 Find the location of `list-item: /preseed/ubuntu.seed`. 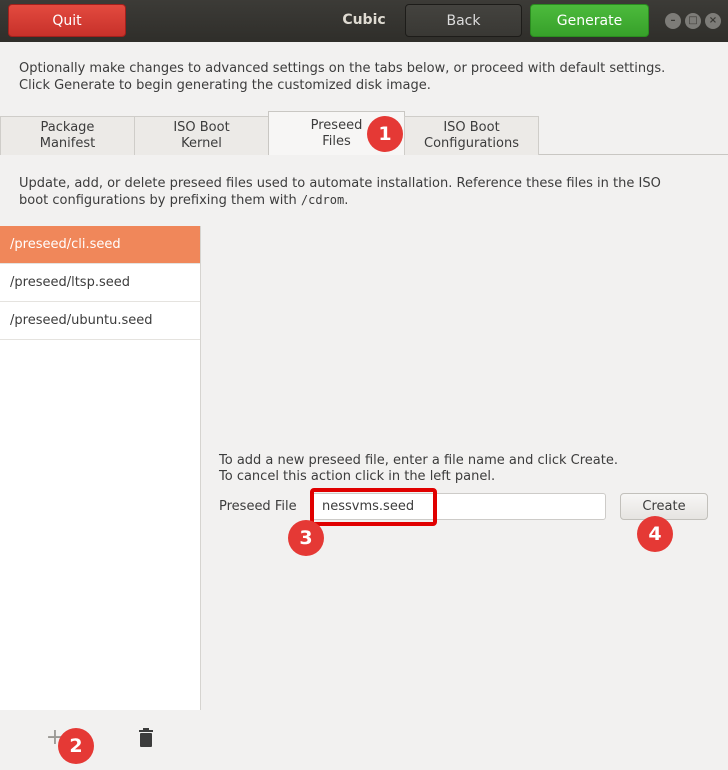

list-item: /preseed/ubuntu.seed is located at coordinates (100, 321).